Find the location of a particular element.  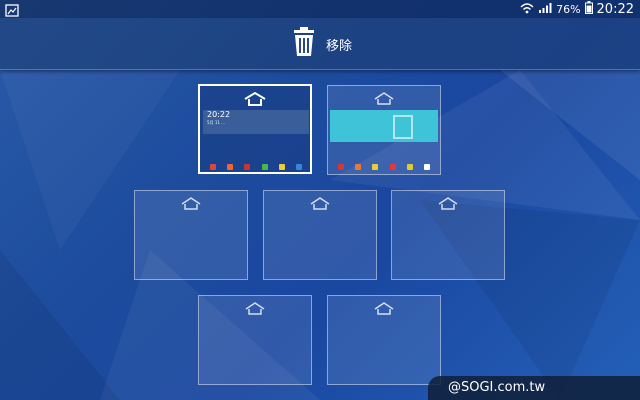

wifi-icon is located at coordinates (527, 9).